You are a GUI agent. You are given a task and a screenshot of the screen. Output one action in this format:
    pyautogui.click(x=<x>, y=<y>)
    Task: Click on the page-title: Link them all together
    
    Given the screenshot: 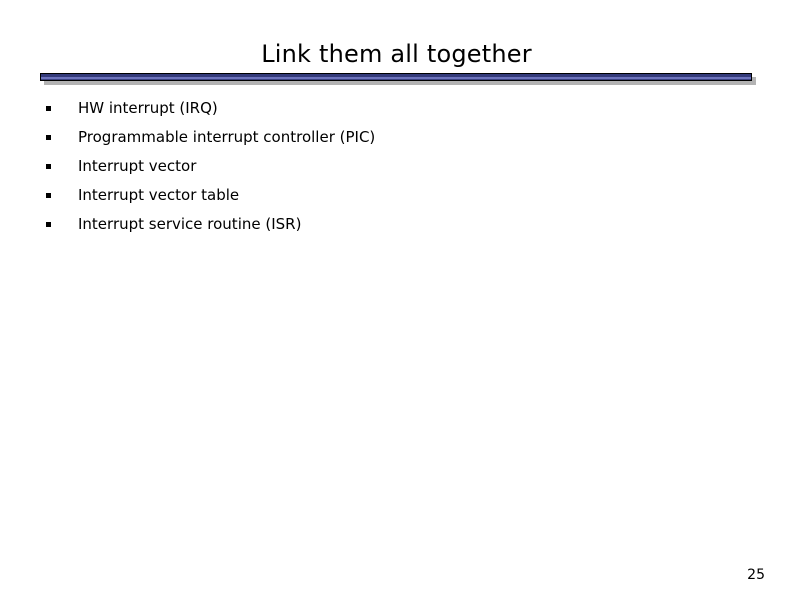 What is the action you would take?
    pyautogui.click(x=396, y=54)
    